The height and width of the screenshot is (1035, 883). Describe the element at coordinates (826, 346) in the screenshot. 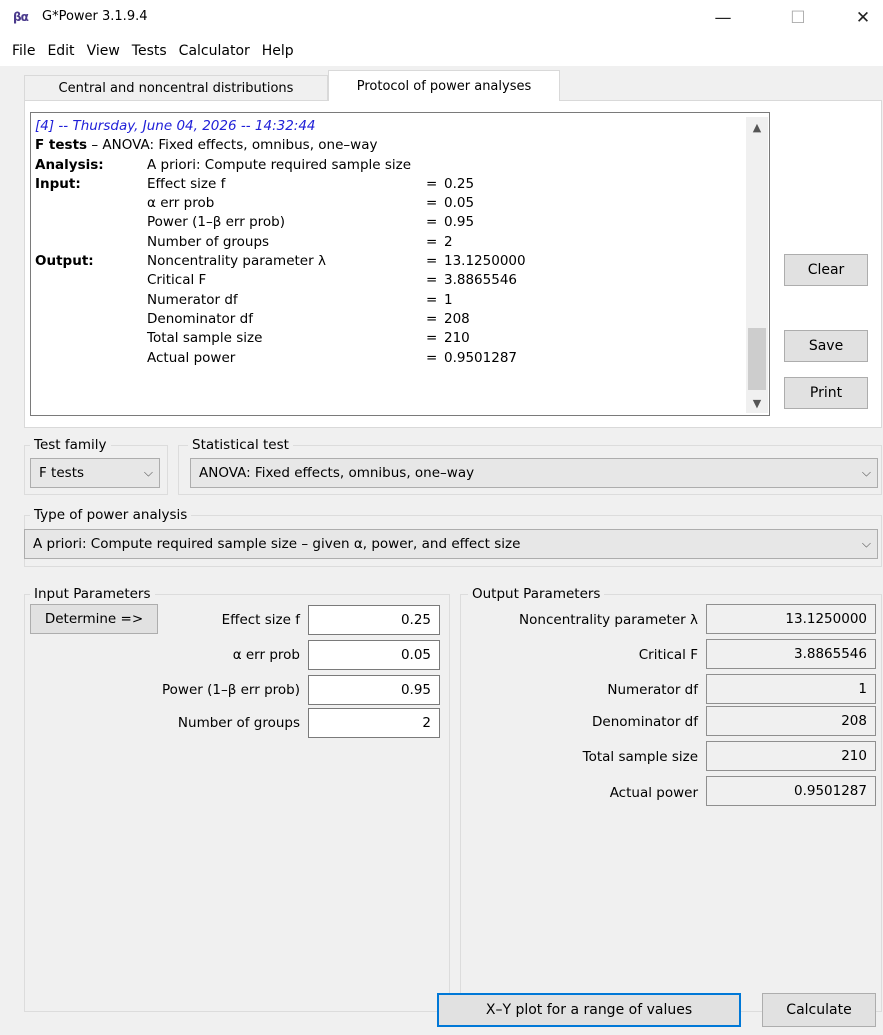

I see `save-button: Save` at that location.